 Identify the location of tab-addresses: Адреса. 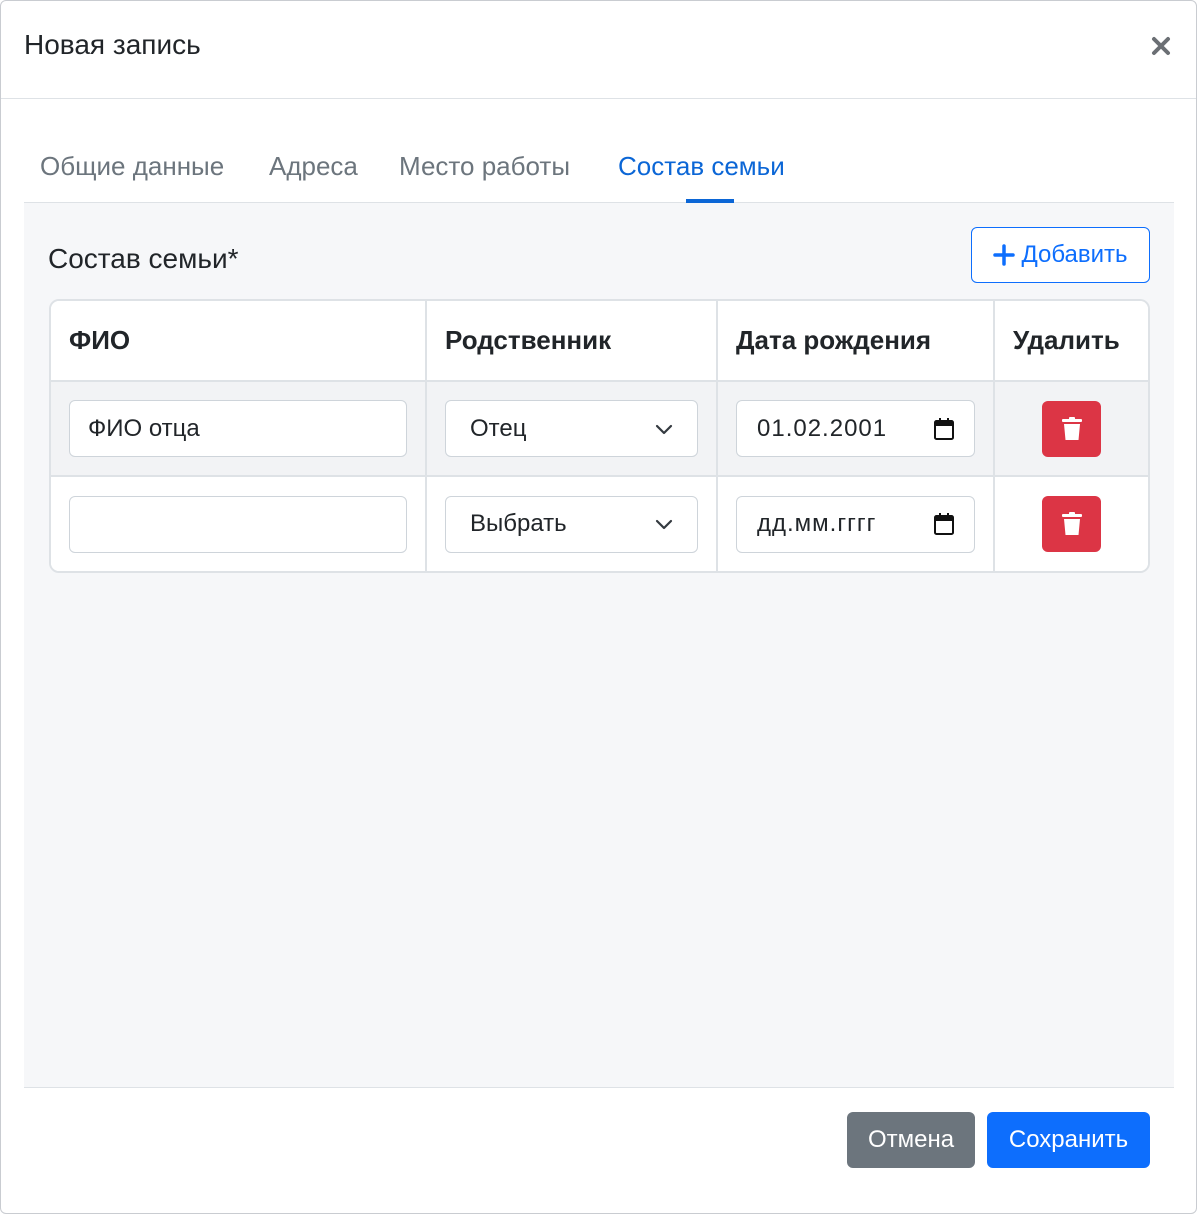
(313, 166).